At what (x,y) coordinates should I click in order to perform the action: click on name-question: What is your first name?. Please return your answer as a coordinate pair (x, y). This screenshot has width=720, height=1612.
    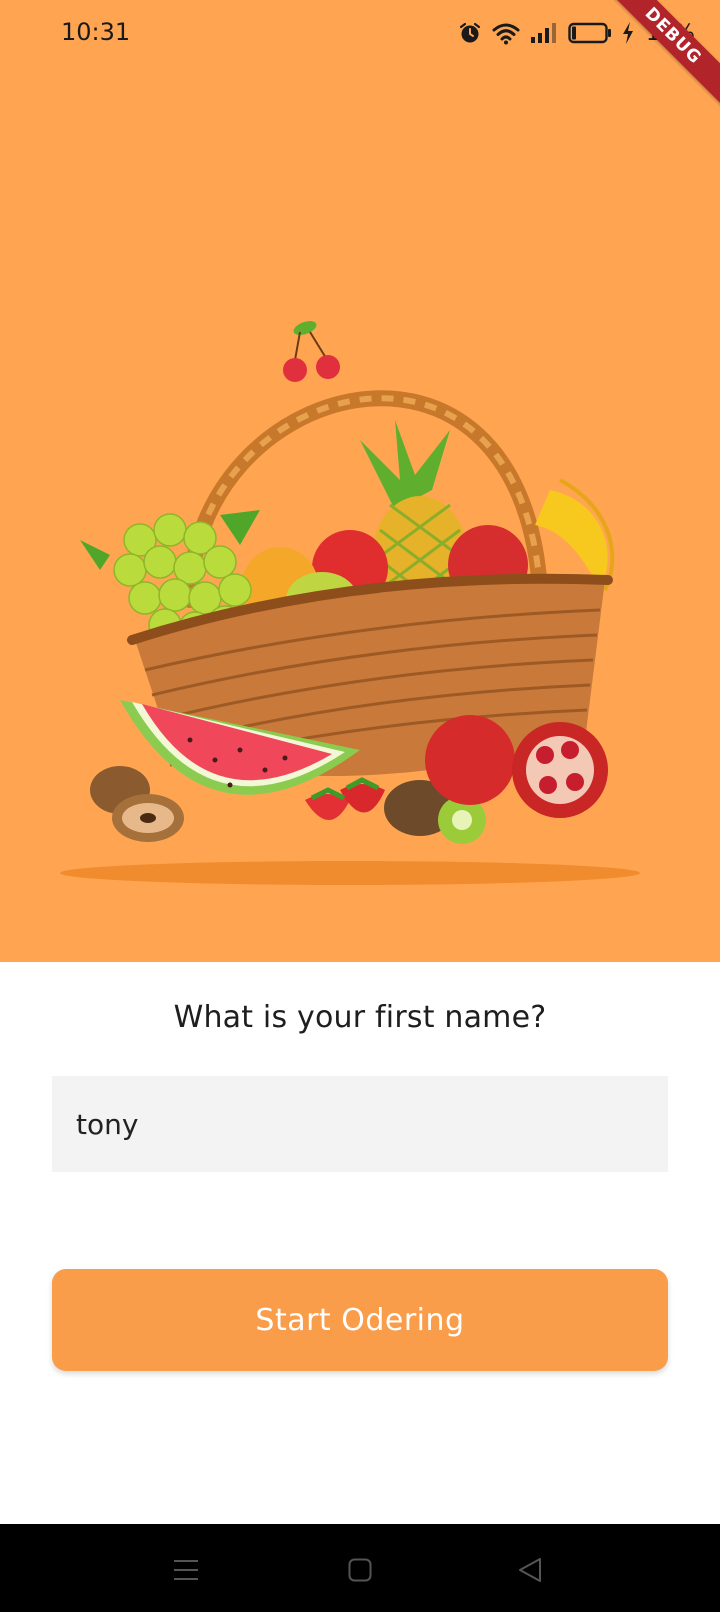
    Looking at the image, I should click on (360, 1017).